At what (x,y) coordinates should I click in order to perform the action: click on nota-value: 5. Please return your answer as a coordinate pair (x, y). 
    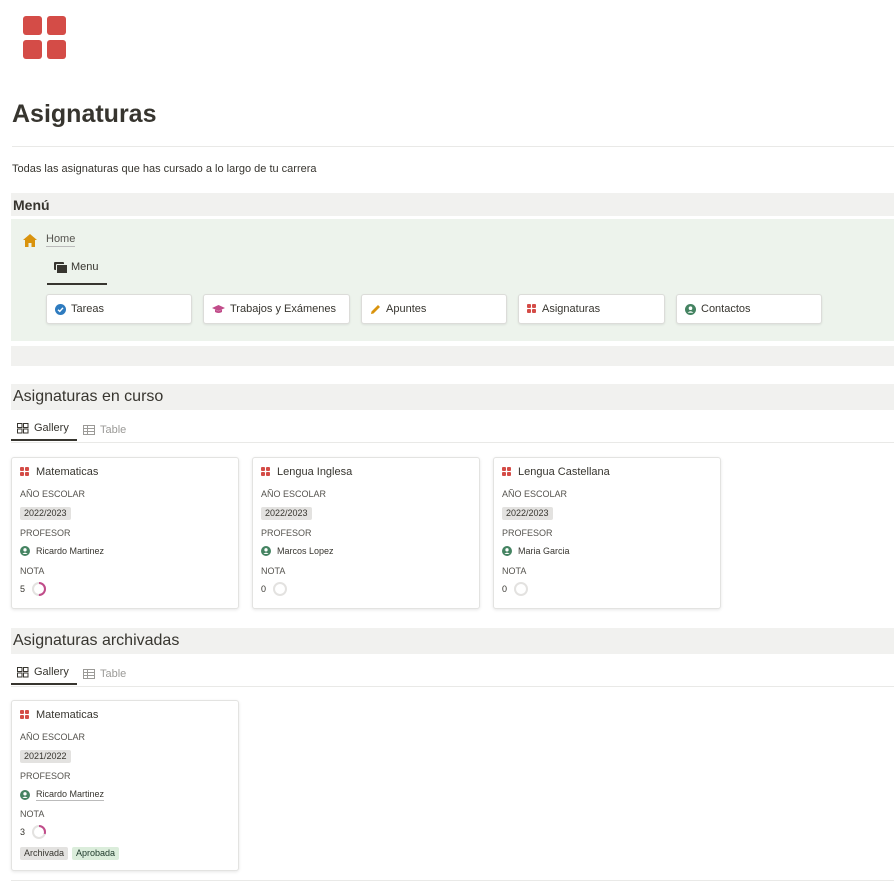
    Looking at the image, I should click on (33, 589).